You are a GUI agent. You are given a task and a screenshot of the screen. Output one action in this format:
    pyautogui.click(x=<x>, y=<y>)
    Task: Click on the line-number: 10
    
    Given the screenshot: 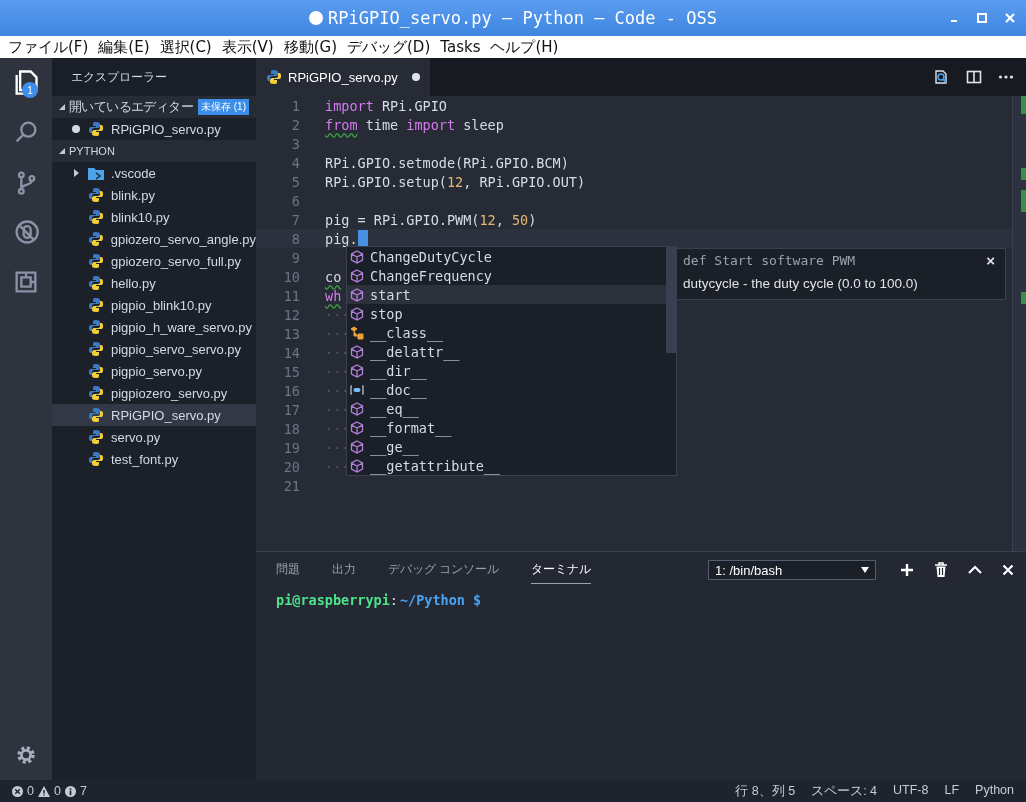 What is the action you would take?
    pyautogui.click(x=291, y=276)
    